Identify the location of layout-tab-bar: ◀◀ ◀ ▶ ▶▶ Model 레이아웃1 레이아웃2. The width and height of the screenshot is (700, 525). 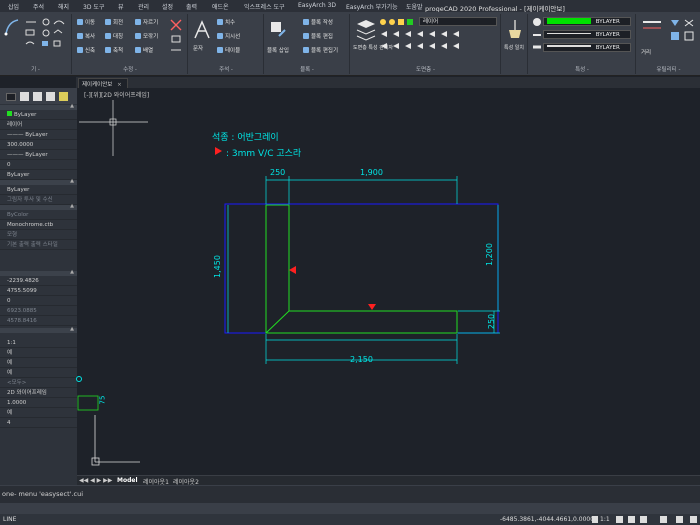
(388, 480).